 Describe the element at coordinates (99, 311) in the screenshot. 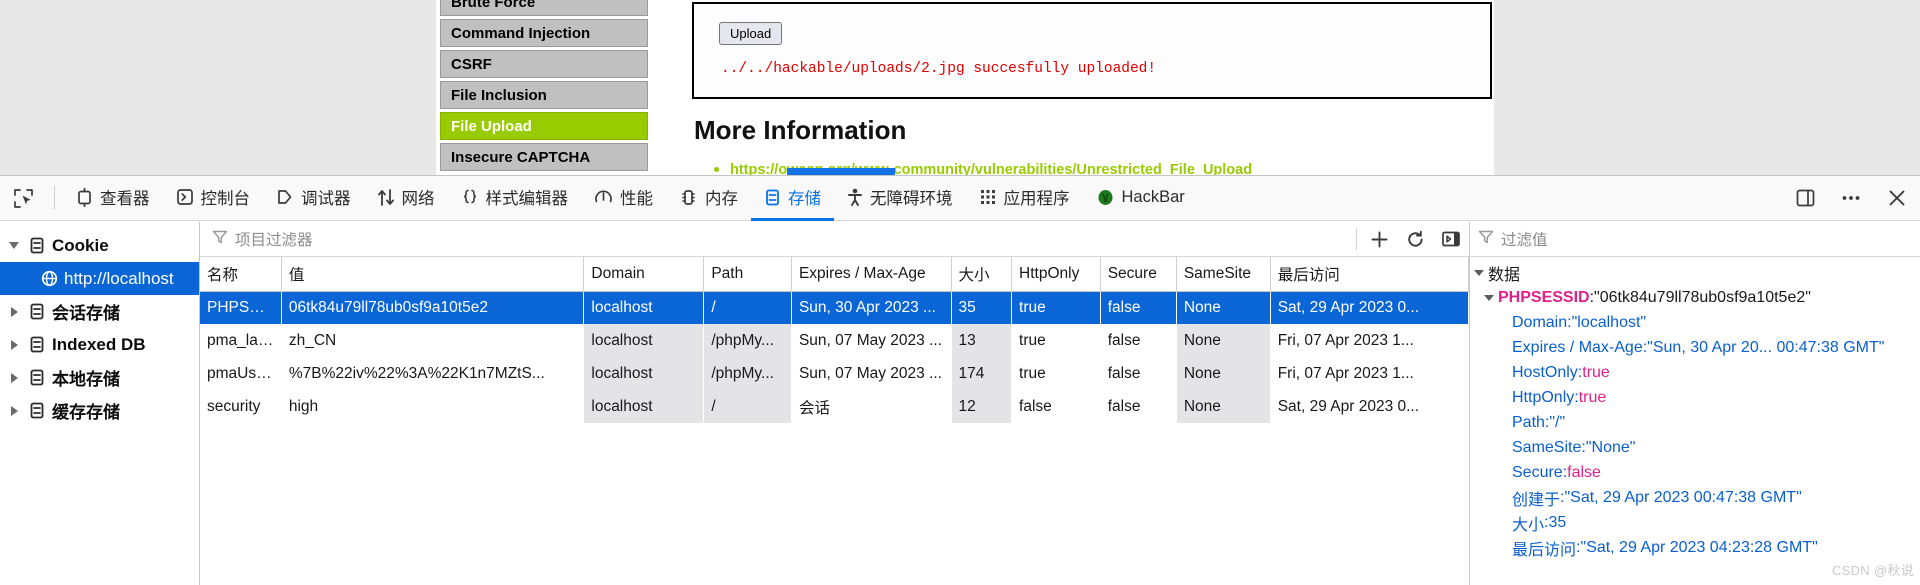

I see `sidebar-item-session-storage: 会话存储` at that location.